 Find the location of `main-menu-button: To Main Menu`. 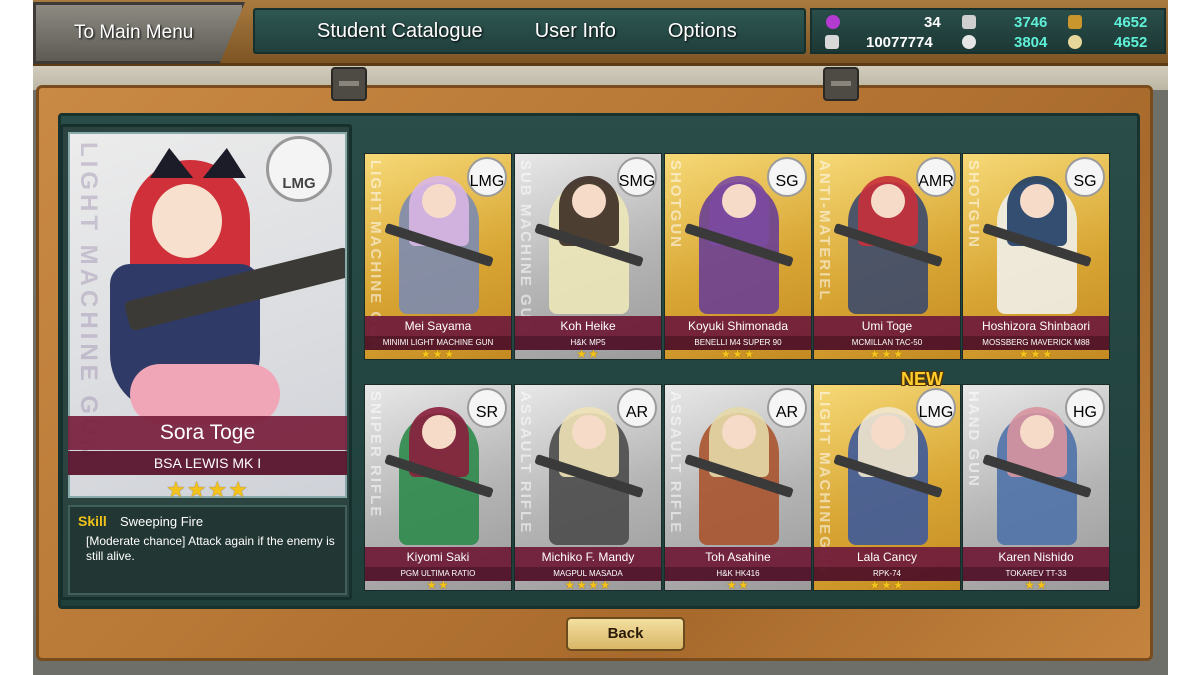

main-menu-button: To Main Menu is located at coordinates (139, 33).